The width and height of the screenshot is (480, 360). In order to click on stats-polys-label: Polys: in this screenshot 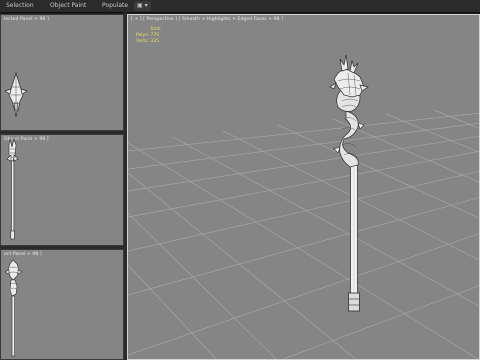, I will do `click(143, 35)`.